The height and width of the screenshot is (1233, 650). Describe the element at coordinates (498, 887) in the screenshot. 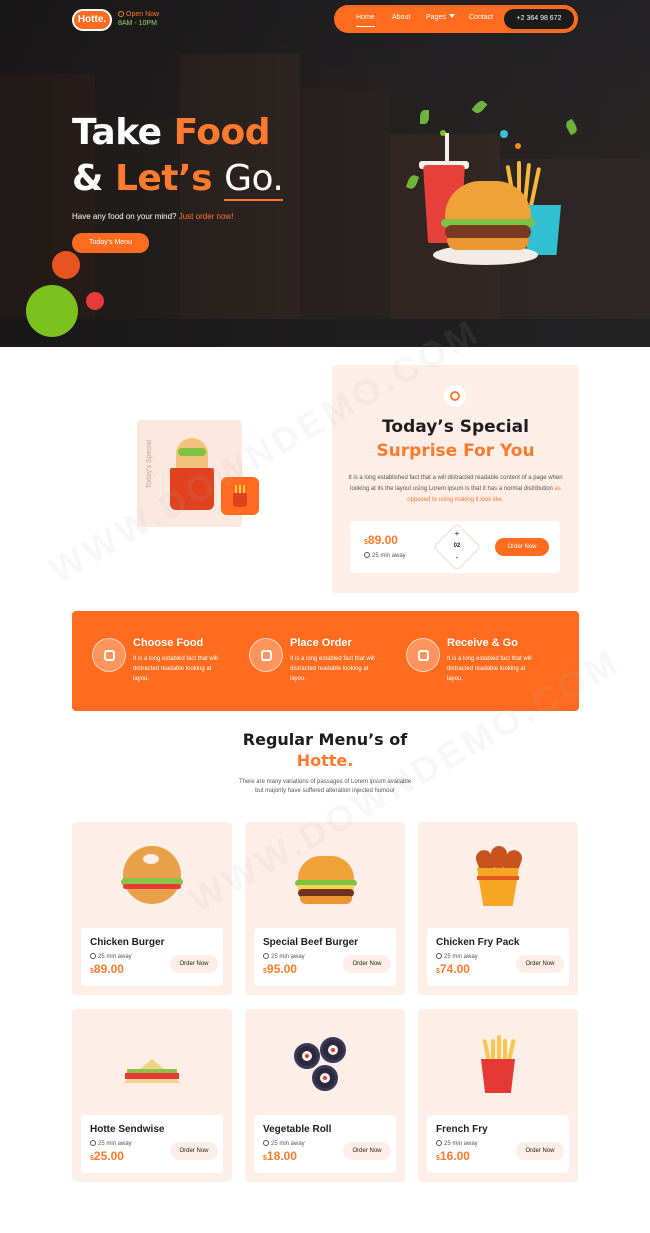

I see `bucket` at that location.